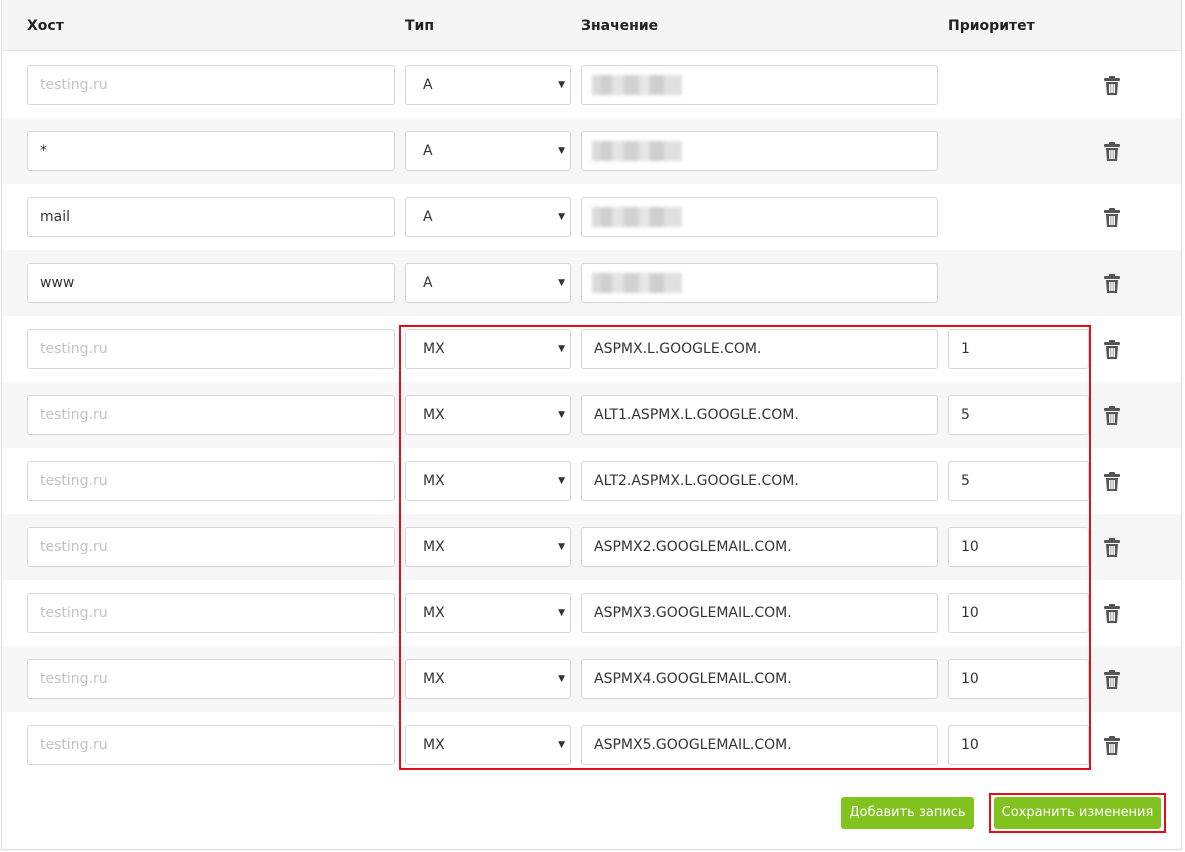 Image resolution: width=1185 pixels, height=852 pixels. I want to click on table-row: testing.ru MX ▼ ALT1.ASPMX.L.GOOGLE.COM. 5, so click(591, 415).